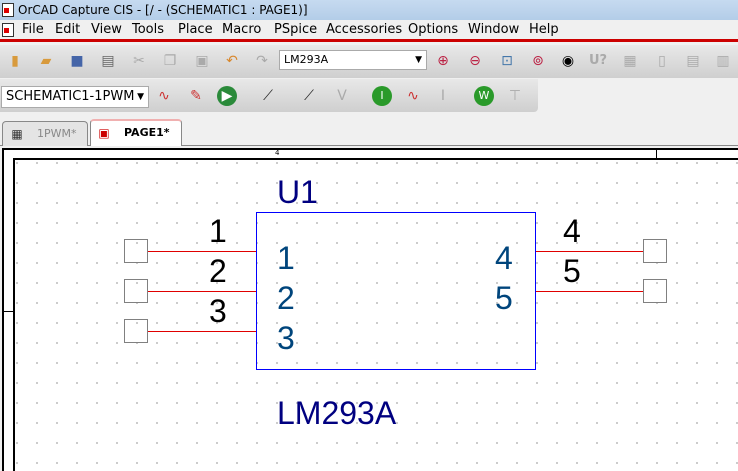 The width and height of the screenshot is (738, 471). What do you see at coordinates (108, 61) in the screenshot?
I see `print-icon: ▤` at bounding box center [108, 61].